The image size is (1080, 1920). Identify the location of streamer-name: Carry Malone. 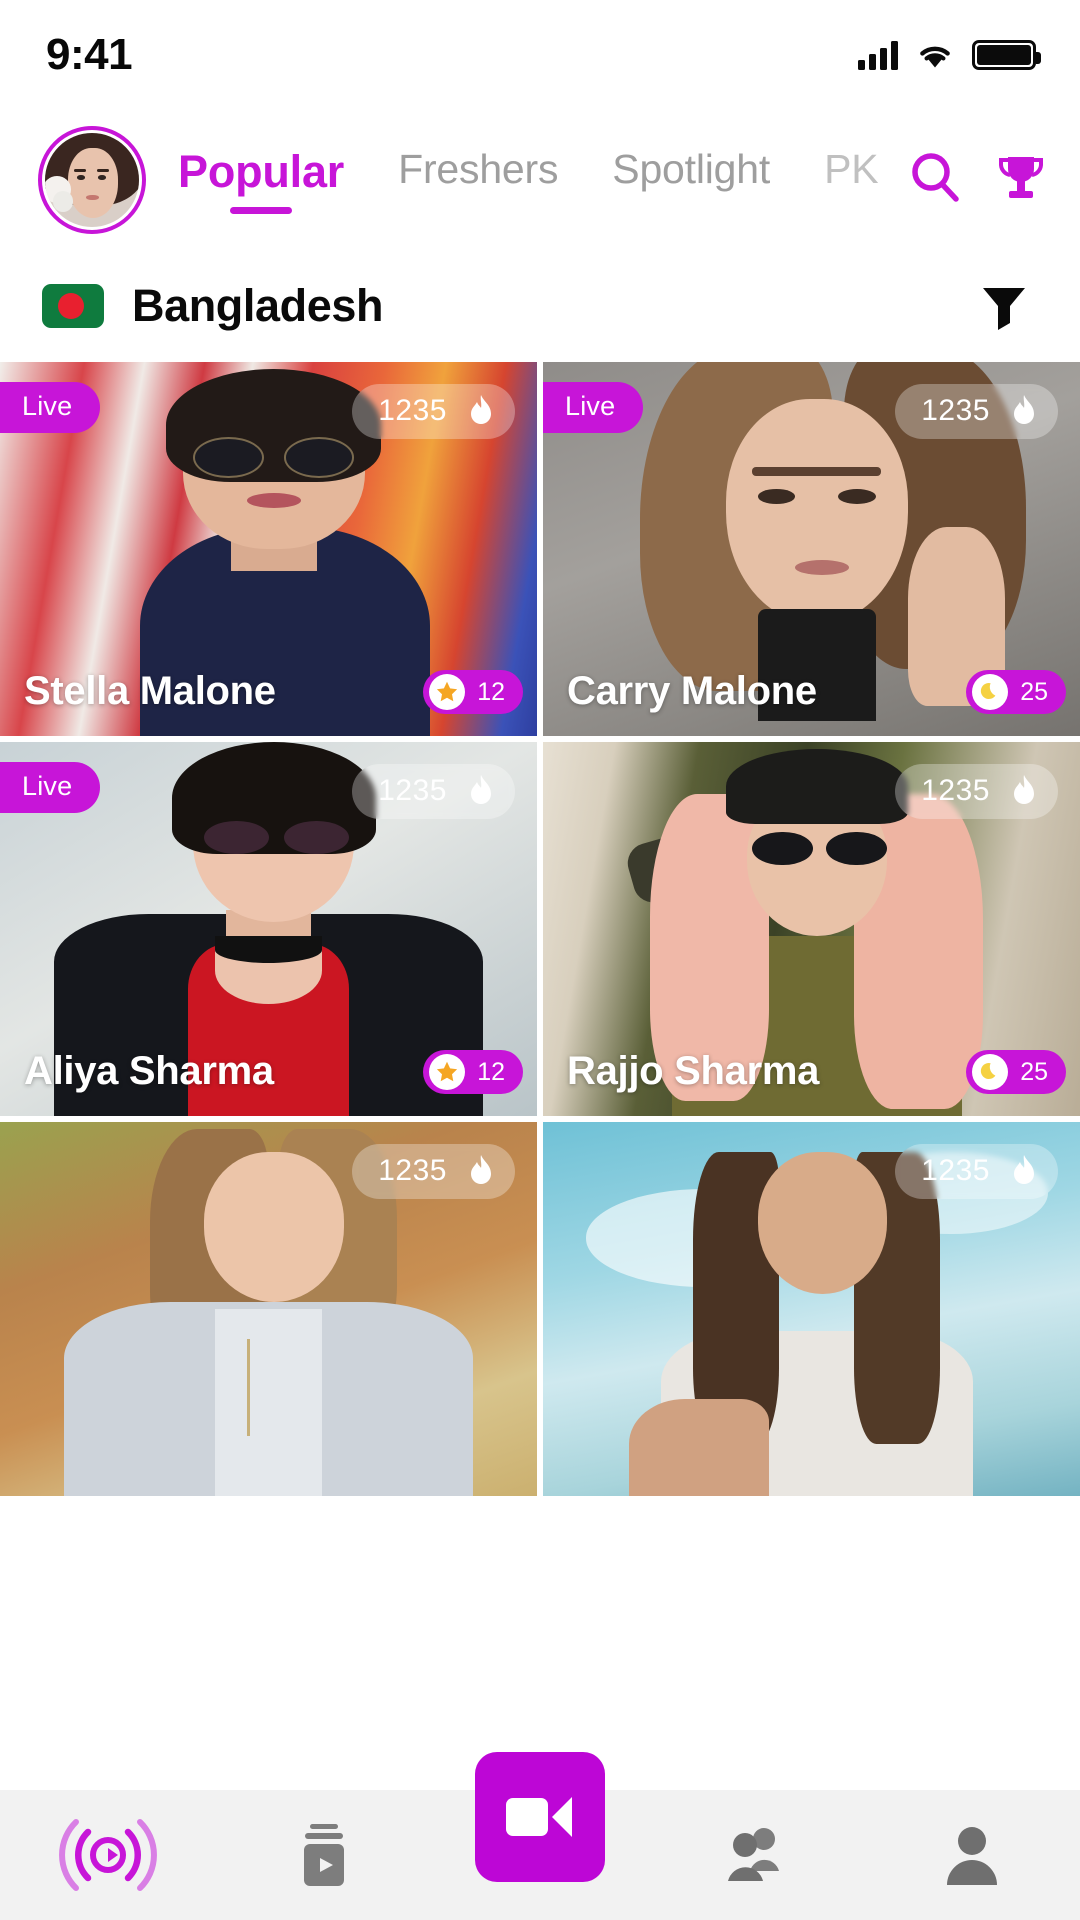
(692, 691).